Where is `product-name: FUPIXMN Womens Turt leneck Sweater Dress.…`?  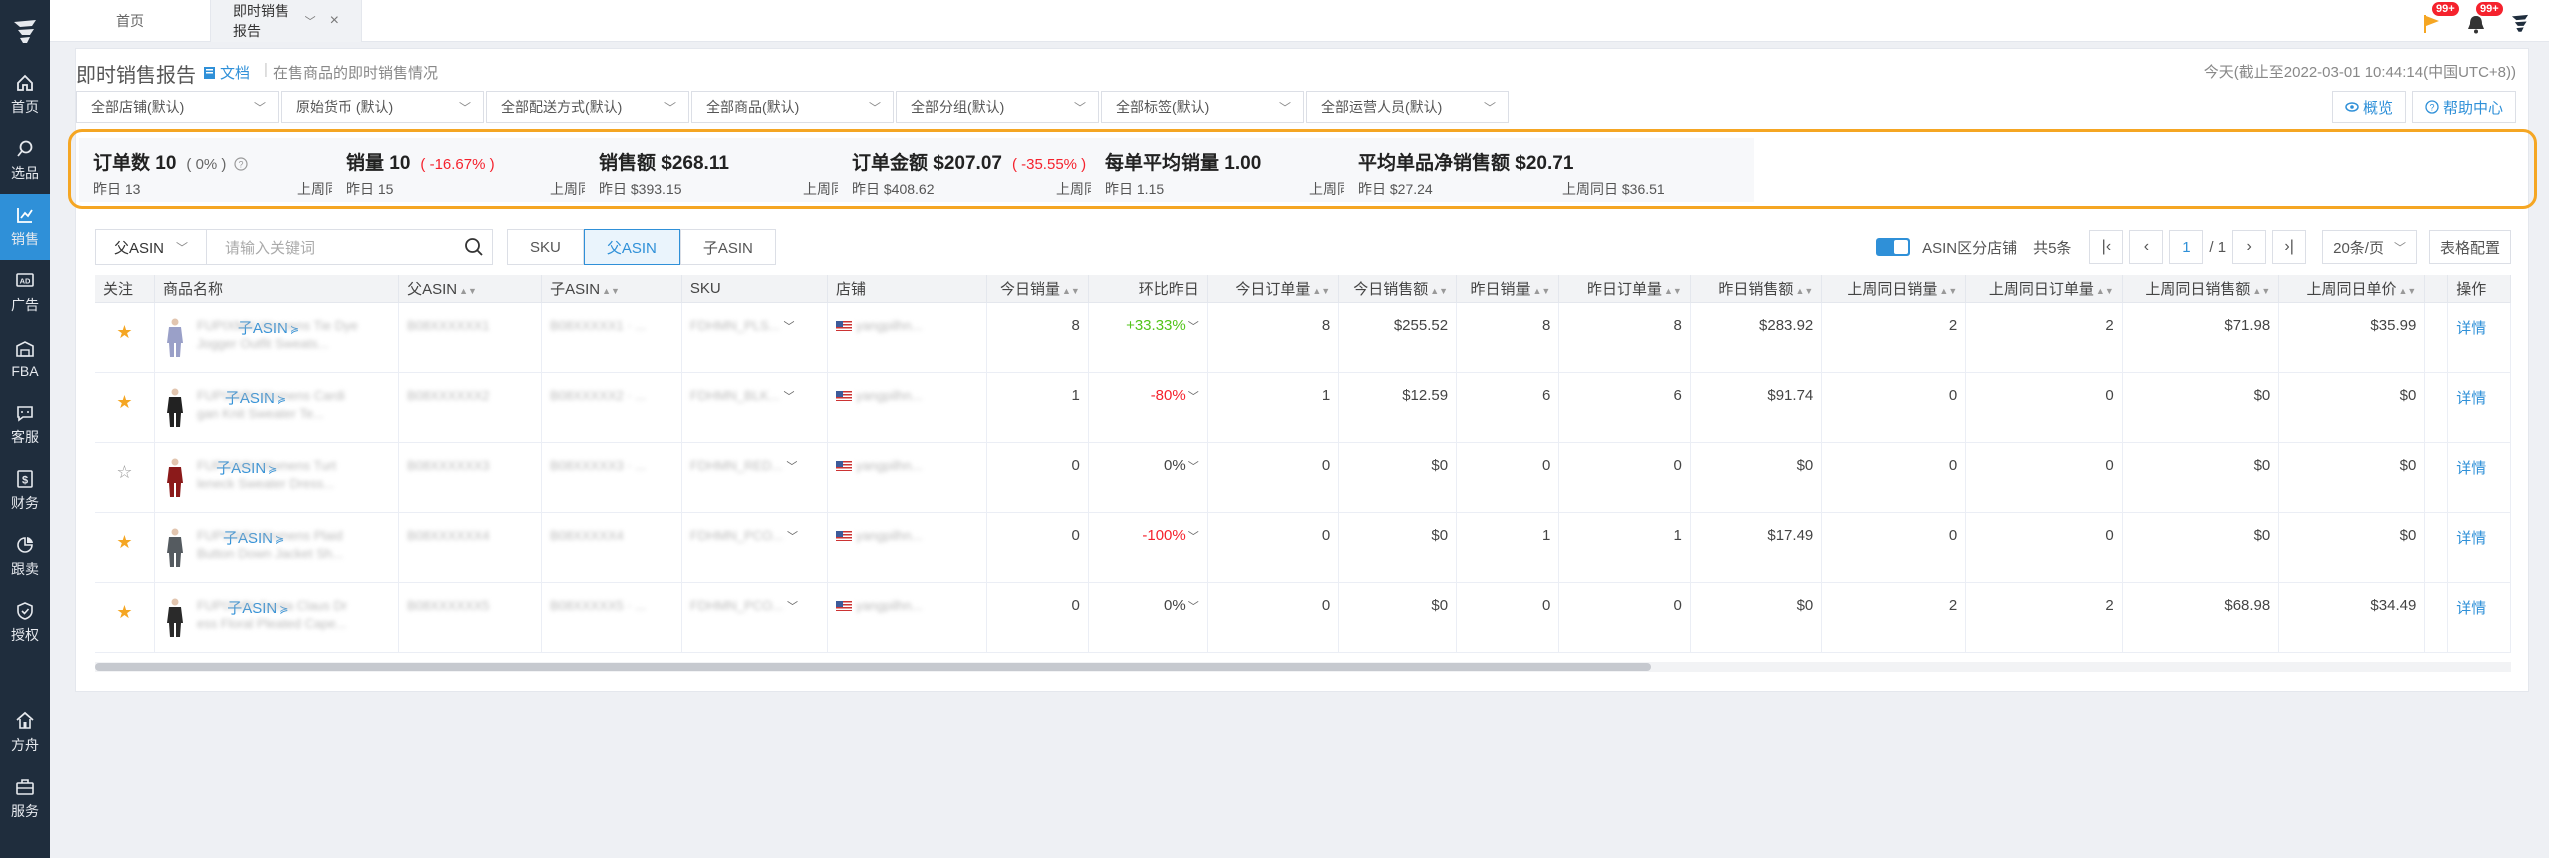 product-name: FUPIXMN Womens Turt leneck Sweater Dress.… is located at coordinates (266, 478).